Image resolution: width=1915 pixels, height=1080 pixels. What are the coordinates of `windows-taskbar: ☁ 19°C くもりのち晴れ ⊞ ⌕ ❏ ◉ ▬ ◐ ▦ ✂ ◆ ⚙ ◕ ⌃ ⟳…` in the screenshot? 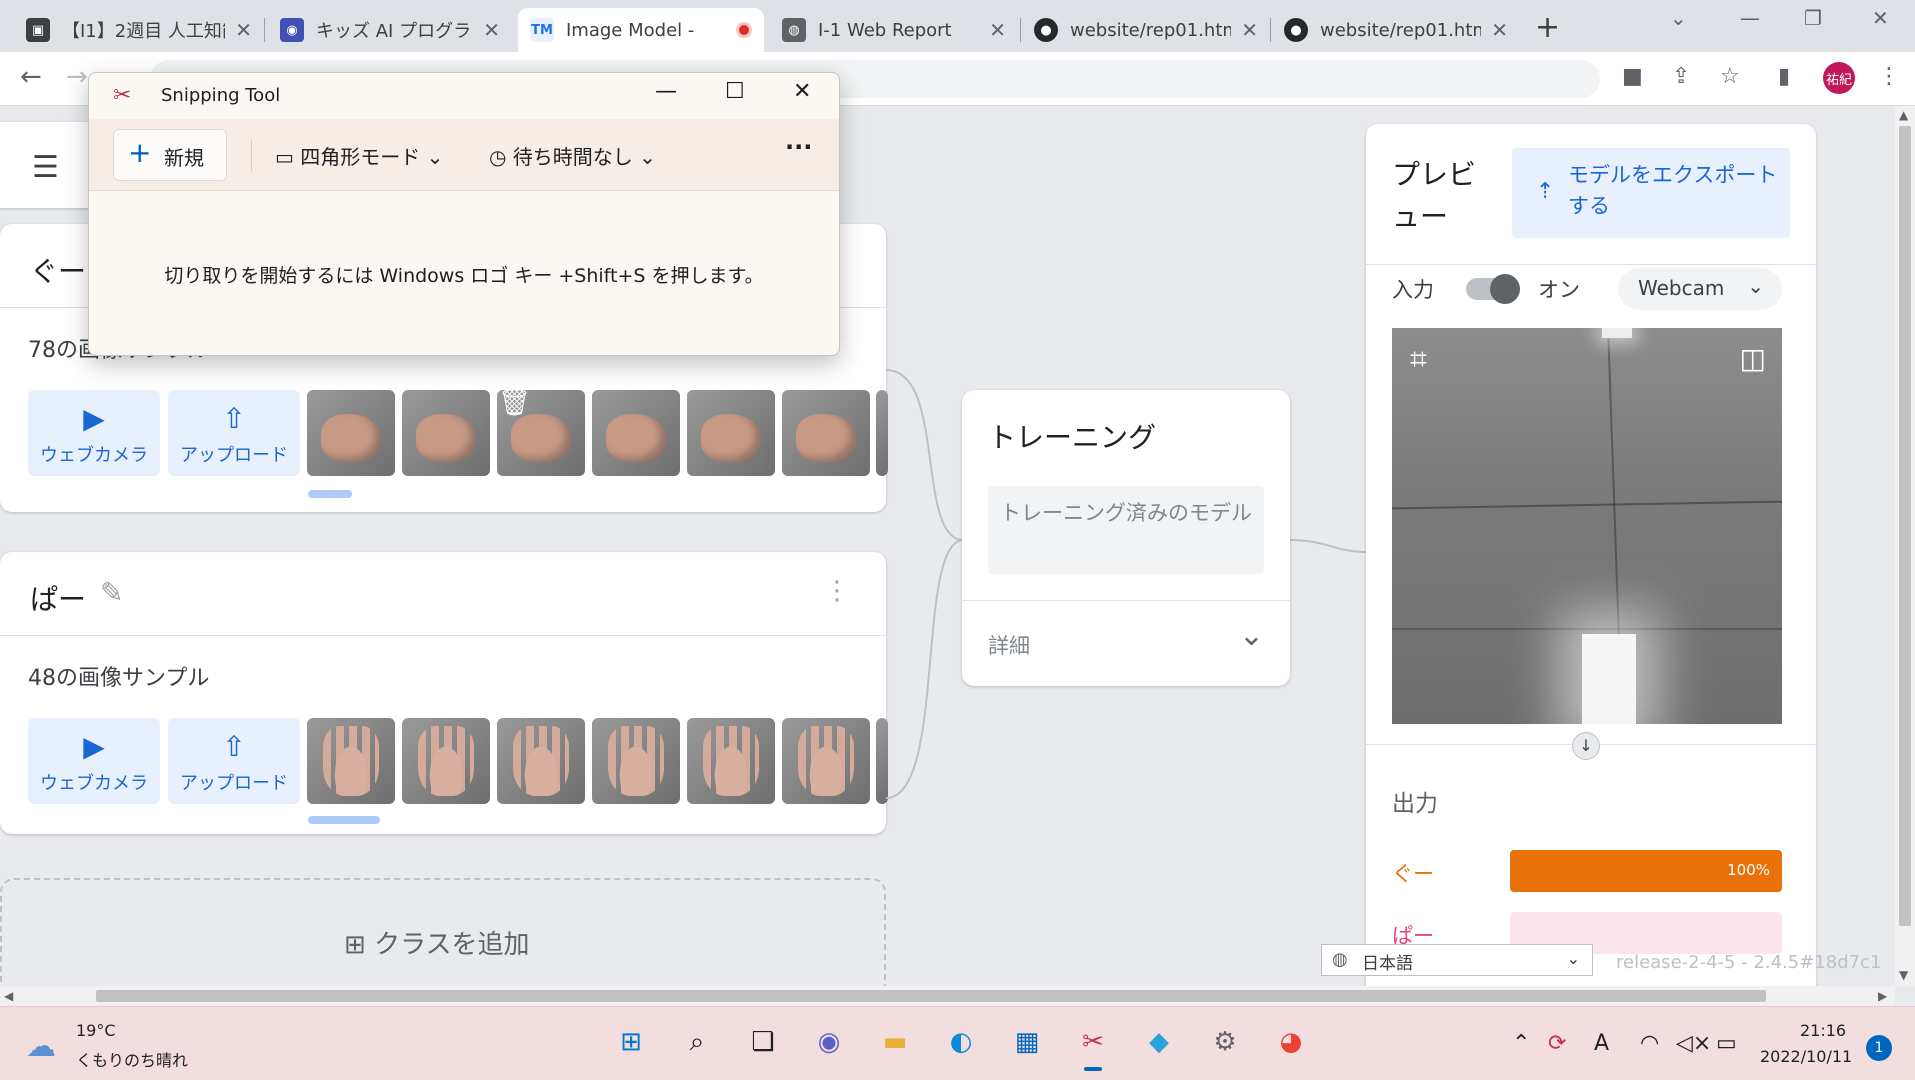 It's located at (957, 1043).